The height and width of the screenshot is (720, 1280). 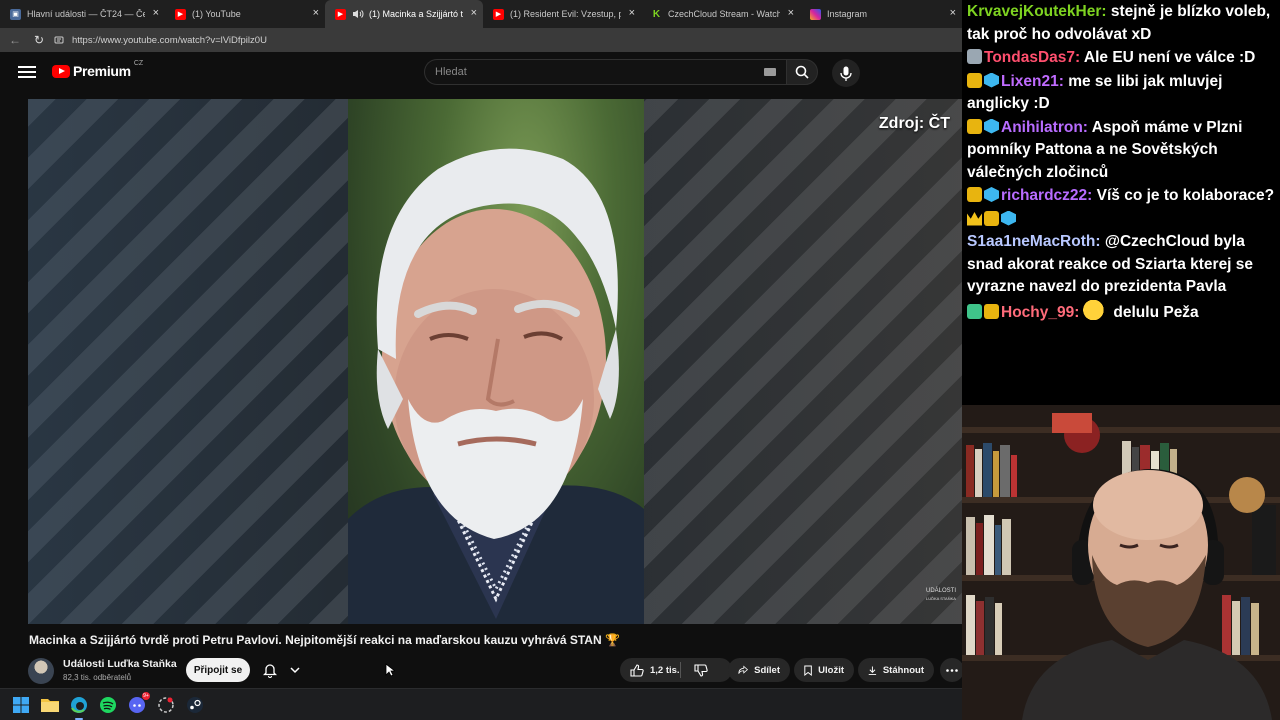 What do you see at coordinates (1121, 562) in the screenshot?
I see `streamer-webcam-image` at bounding box center [1121, 562].